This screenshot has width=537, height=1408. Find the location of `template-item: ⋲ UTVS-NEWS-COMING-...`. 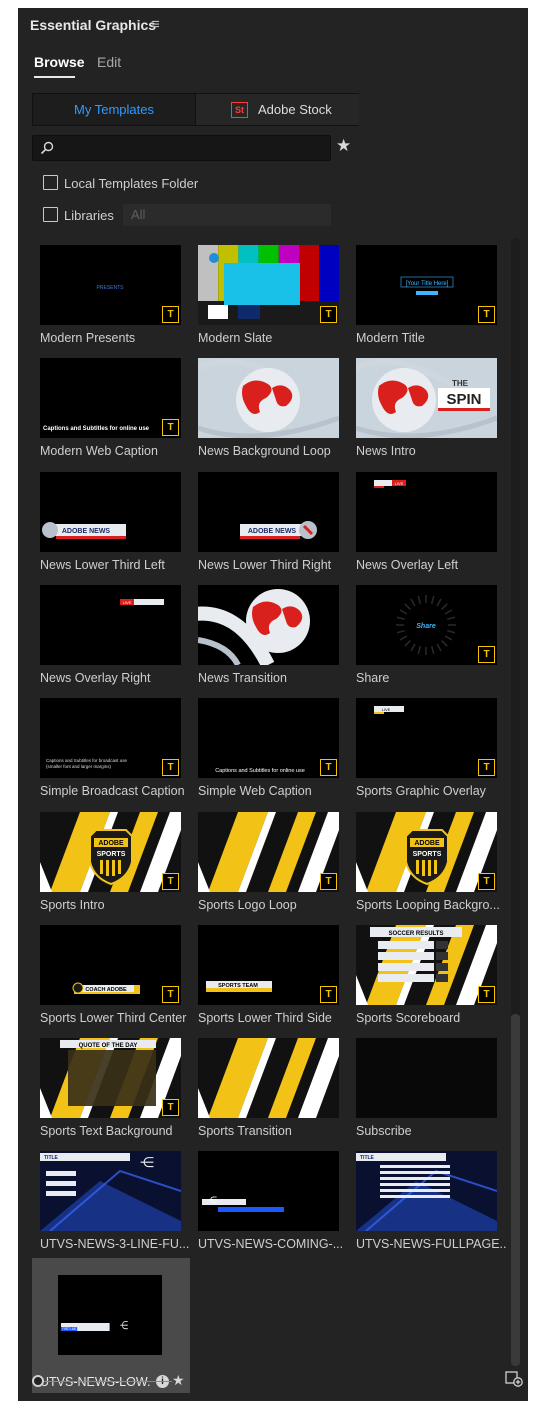

template-item: ⋲ UTVS-NEWS-COMING-... is located at coordinates (259, 1200).